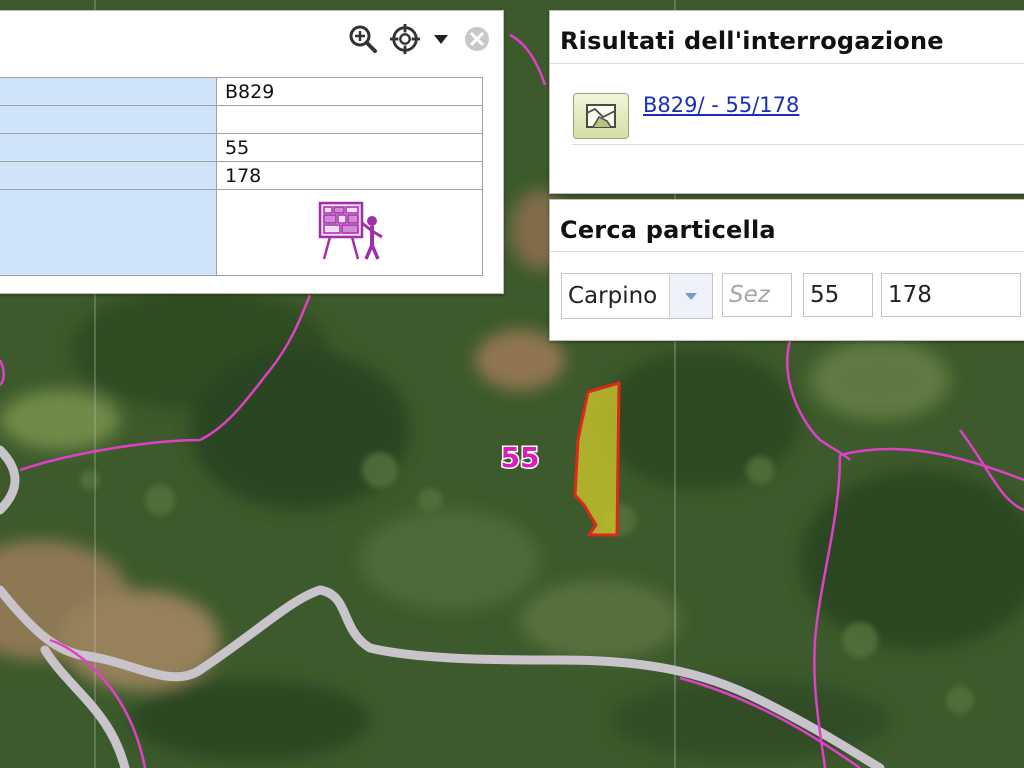 The height and width of the screenshot is (768, 1024). What do you see at coordinates (520, 457) in the screenshot?
I see `parcel-number-label: 55` at bounding box center [520, 457].